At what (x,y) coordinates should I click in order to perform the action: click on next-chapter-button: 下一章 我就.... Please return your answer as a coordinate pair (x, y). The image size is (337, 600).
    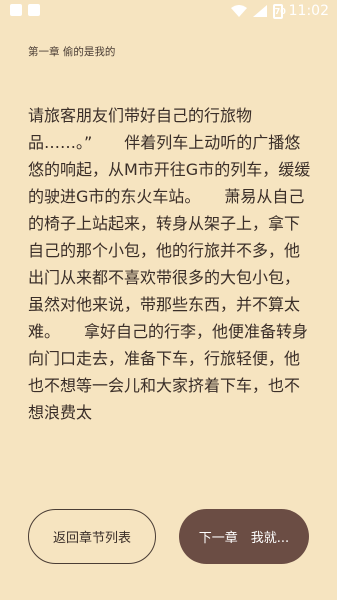
    Looking at the image, I should click on (244, 536).